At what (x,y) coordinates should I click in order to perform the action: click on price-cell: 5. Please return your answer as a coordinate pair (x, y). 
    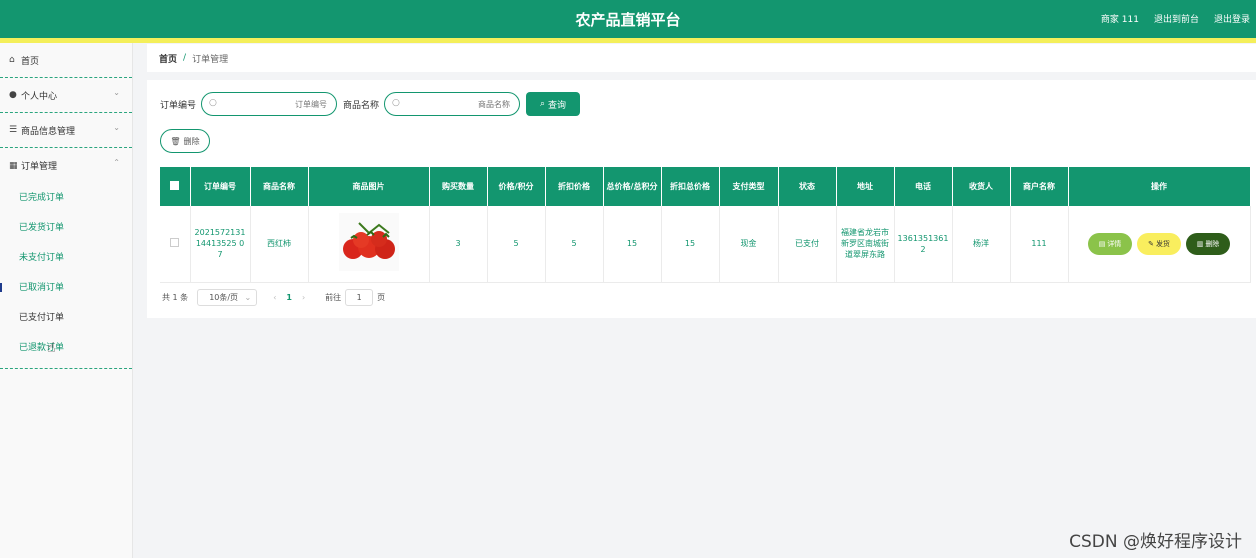
    Looking at the image, I should click on (516, 244).